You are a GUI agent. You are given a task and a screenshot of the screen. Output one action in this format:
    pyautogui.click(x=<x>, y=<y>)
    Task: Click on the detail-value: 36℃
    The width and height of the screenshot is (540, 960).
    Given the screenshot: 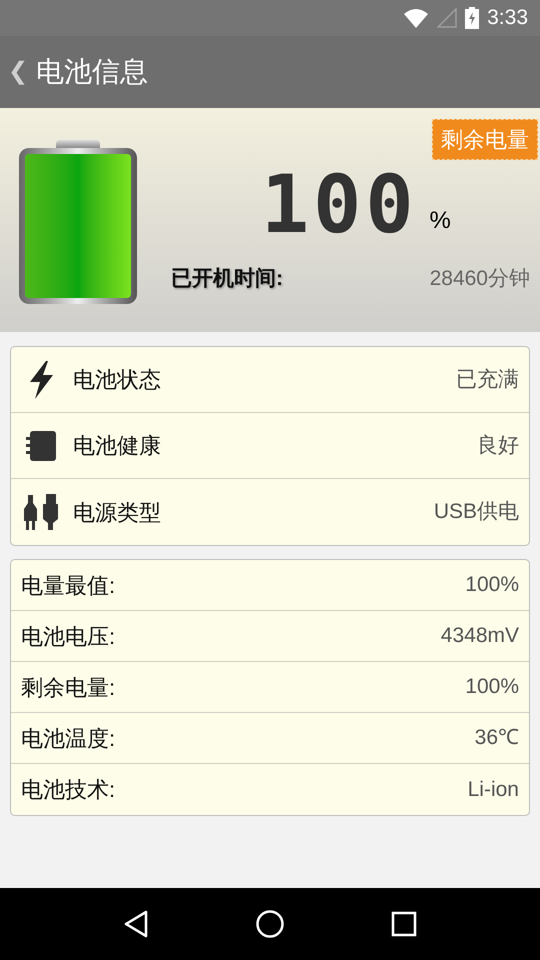 What is the action you would take?
    pyautogui.click(x=496, y=738)
    